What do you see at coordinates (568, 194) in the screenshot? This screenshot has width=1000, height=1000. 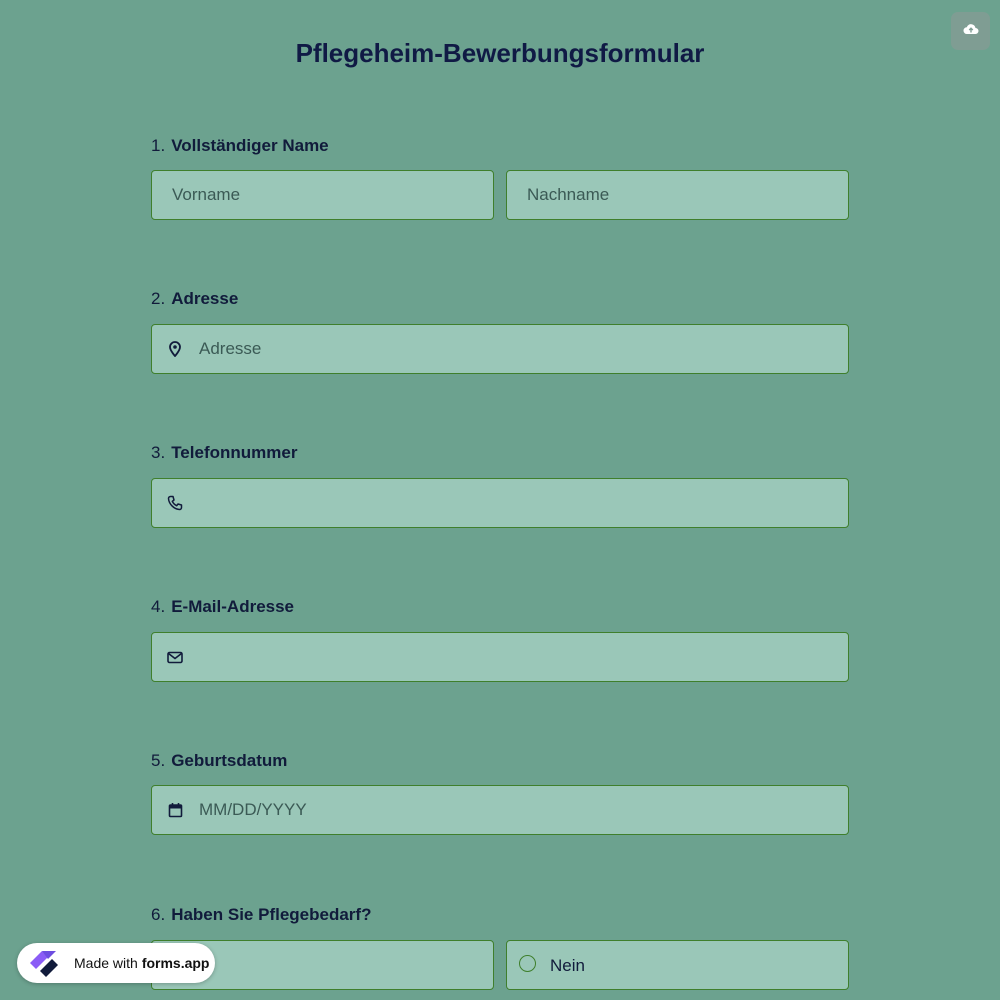 I see `last-name-placeholder: Nachname` at bounding box center [568, 194].